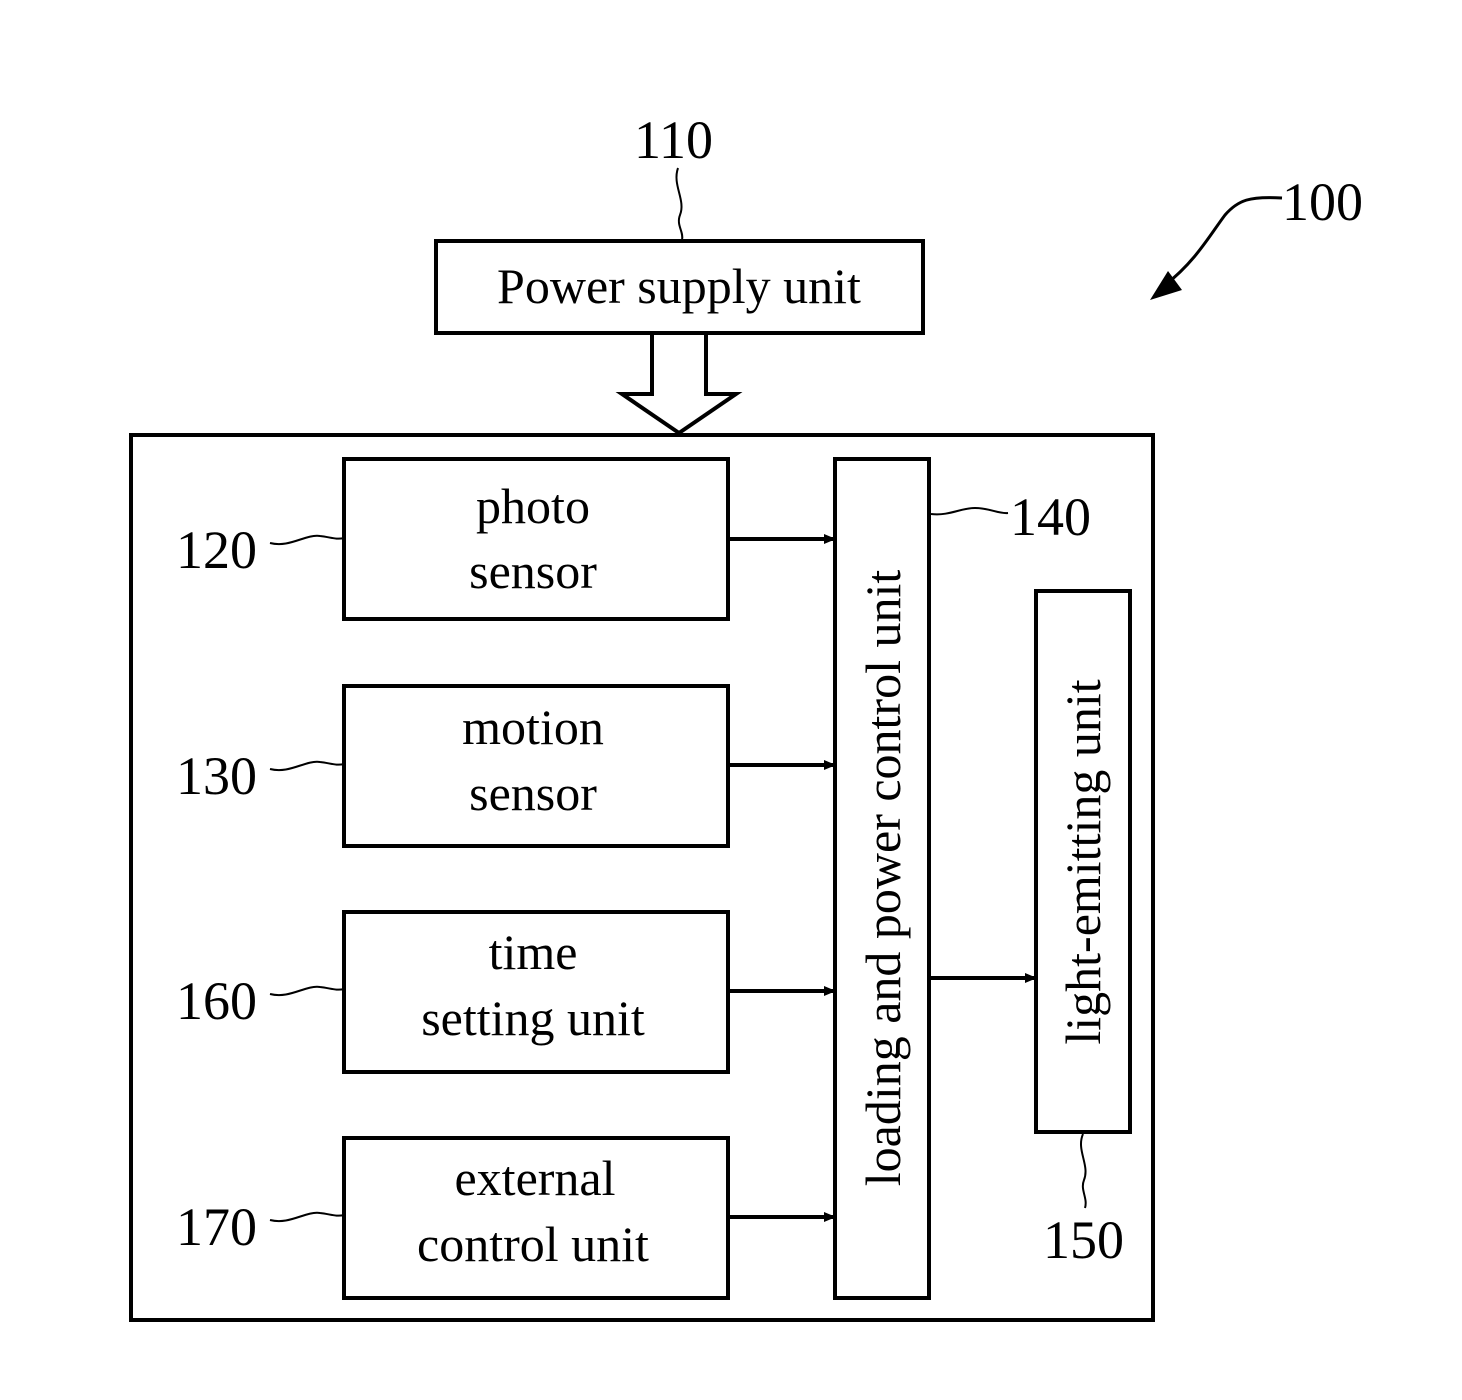 Image resolution: width=1462 pixels, height=1400 pixels. Describe the element at coordinates (216, 1001) in the screenshot. I see `ref-label-160: 160` at that location.